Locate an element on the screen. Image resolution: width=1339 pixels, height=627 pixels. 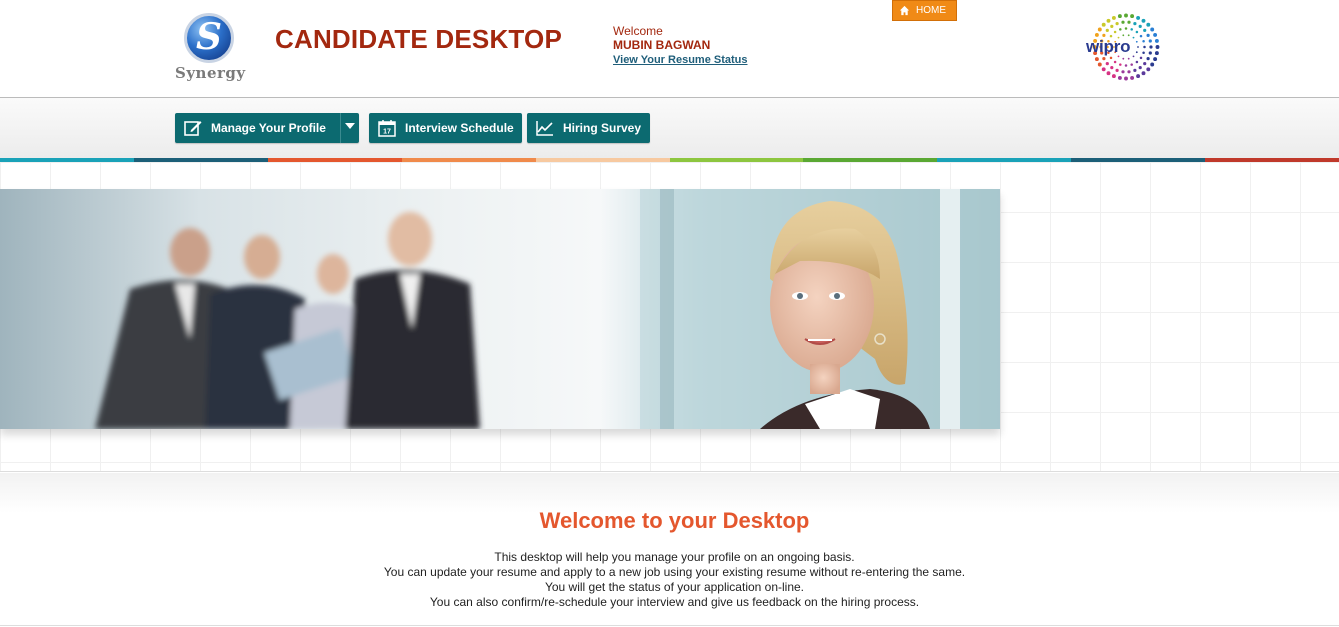
svg-text: 17 is located at coordinates (387, 132).